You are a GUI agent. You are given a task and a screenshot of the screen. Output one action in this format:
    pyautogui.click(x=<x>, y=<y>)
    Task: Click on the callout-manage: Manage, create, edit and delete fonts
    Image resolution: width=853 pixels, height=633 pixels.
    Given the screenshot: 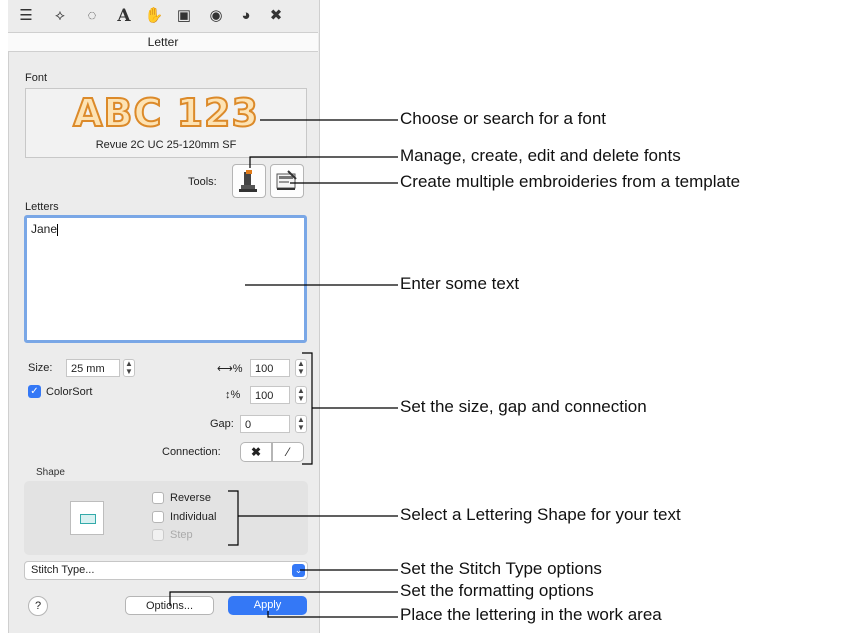 What is the action you would take?
    pyautogui.click(x=540, y=155)
    